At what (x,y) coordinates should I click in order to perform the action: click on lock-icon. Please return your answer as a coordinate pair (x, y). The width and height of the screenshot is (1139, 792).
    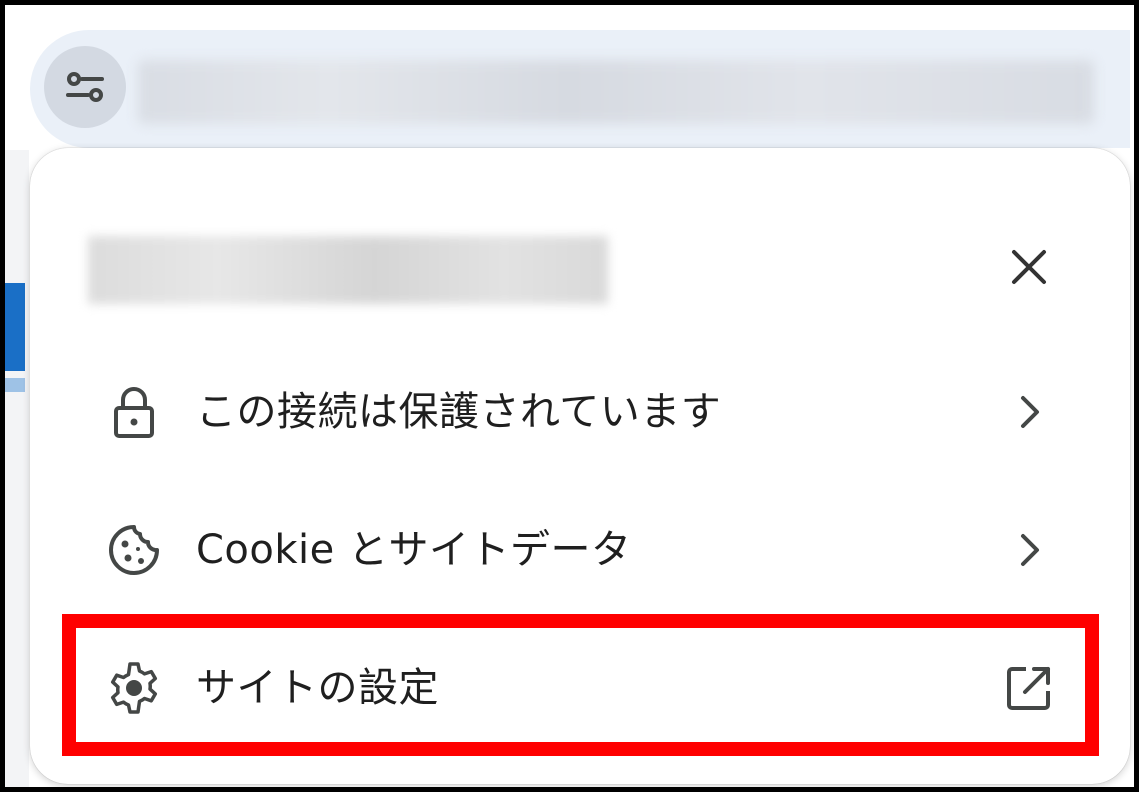
    Looking at the image, I should click on (134, 412).